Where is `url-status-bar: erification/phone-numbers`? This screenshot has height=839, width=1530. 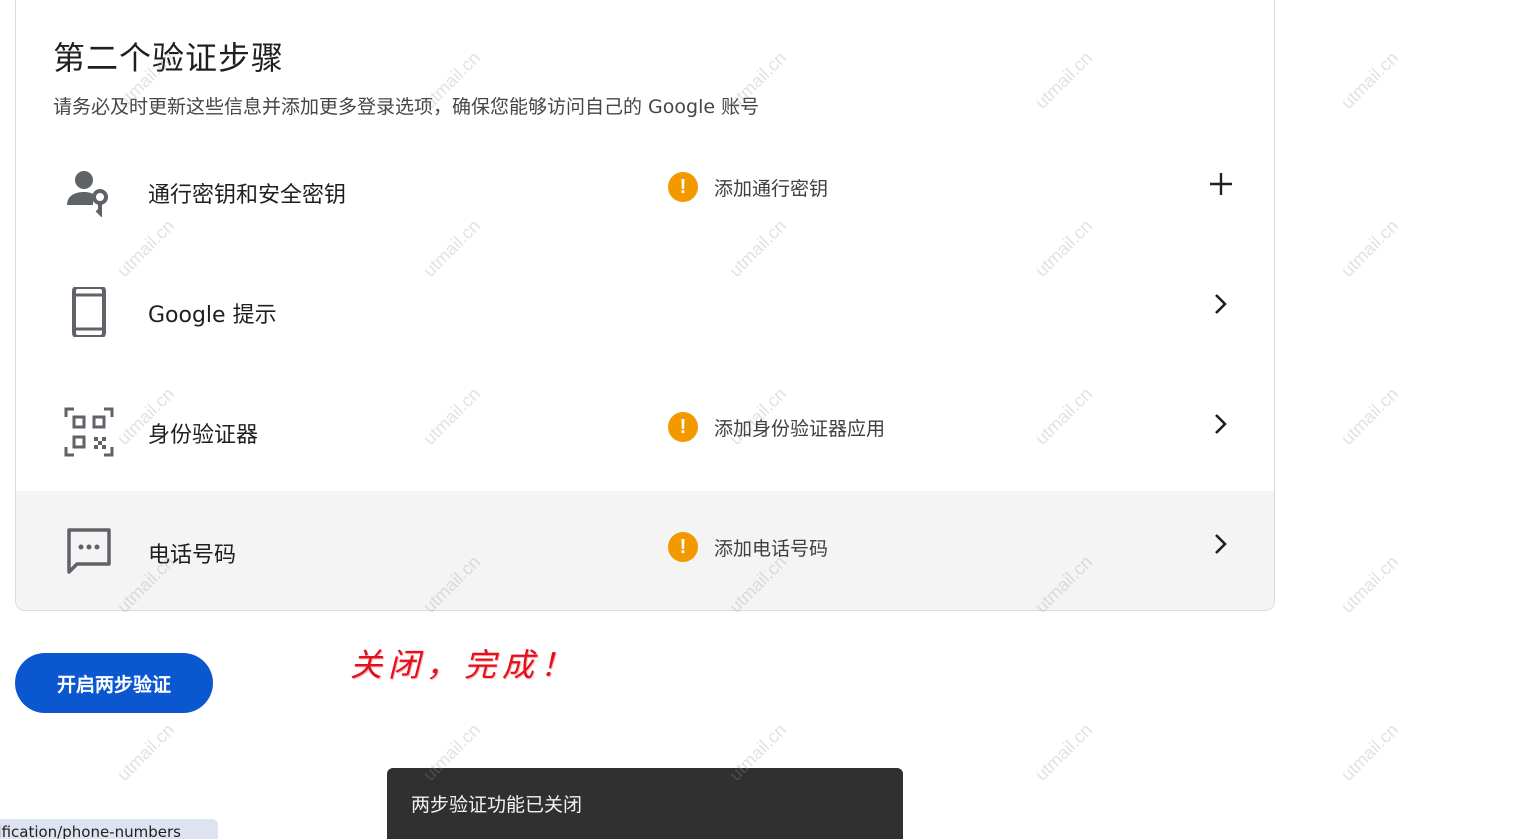
url-status-bar: erification/phone-numbers is located at coordinates (109, 829).